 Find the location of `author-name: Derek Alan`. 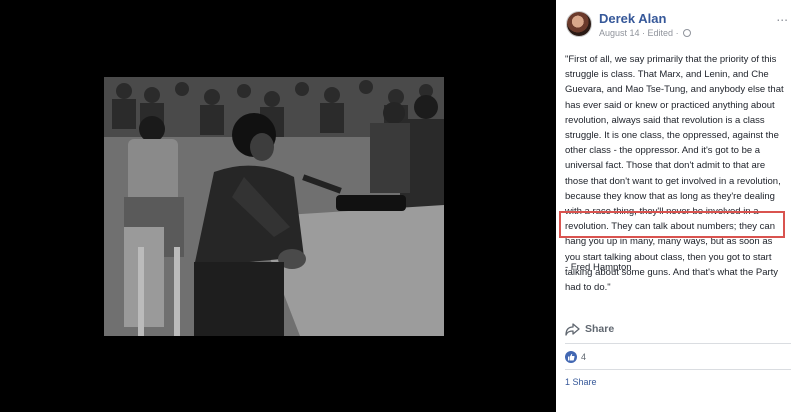

author-name: Derek Alan is located at coordinates (632, 18).